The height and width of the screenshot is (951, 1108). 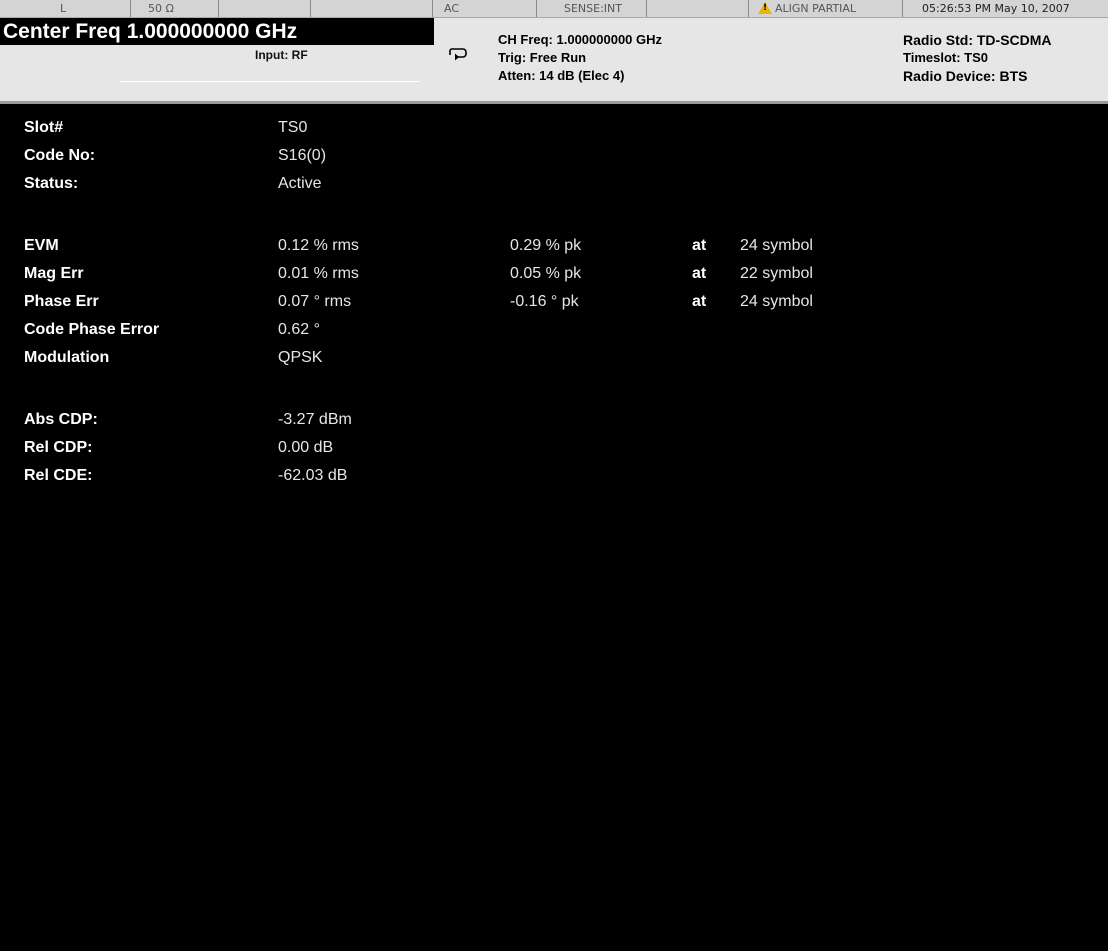 What do you see at coordinates (315, 301) in the screenshot?
I see `phase-err-rms: 0.07 ° rms` at bounding box center [315, 301].